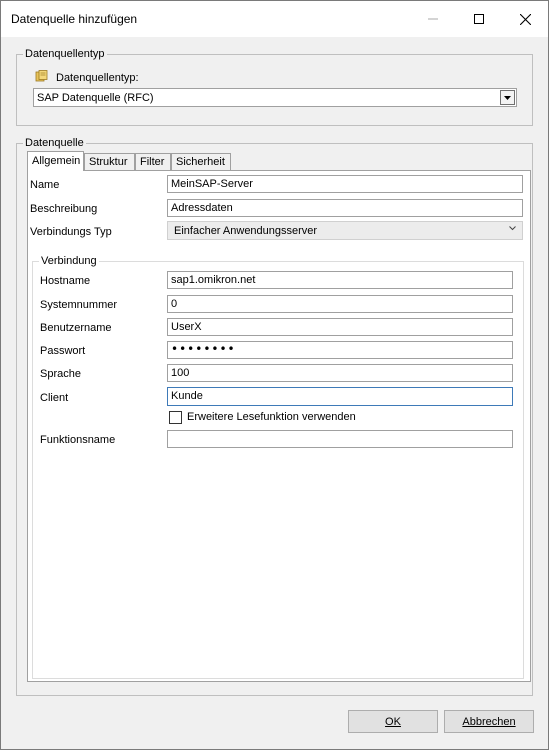  I want to click on minimize-button, so click(433, 19).